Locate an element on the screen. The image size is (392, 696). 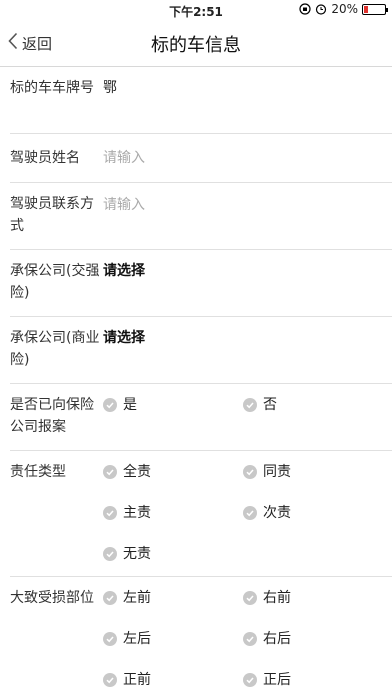
option-label: 右前 is located at coordinates (277, 598).